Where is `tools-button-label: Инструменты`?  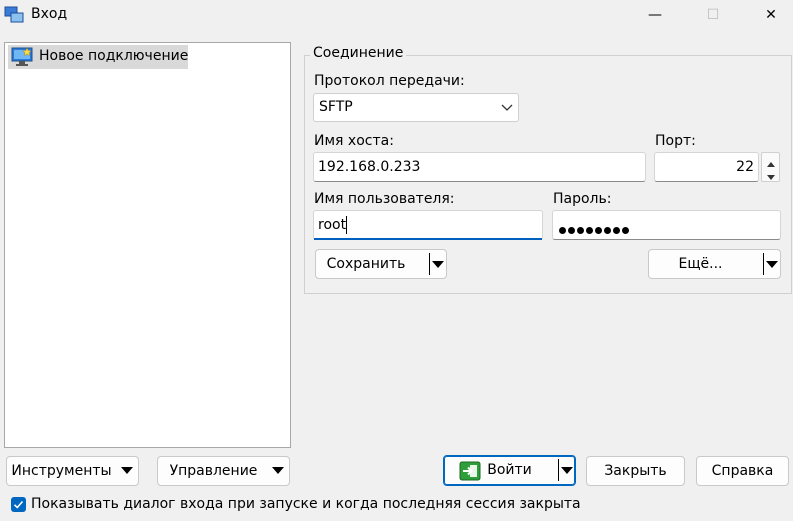
tools-button-label: Инструменты is located at coordinates (61, 471).